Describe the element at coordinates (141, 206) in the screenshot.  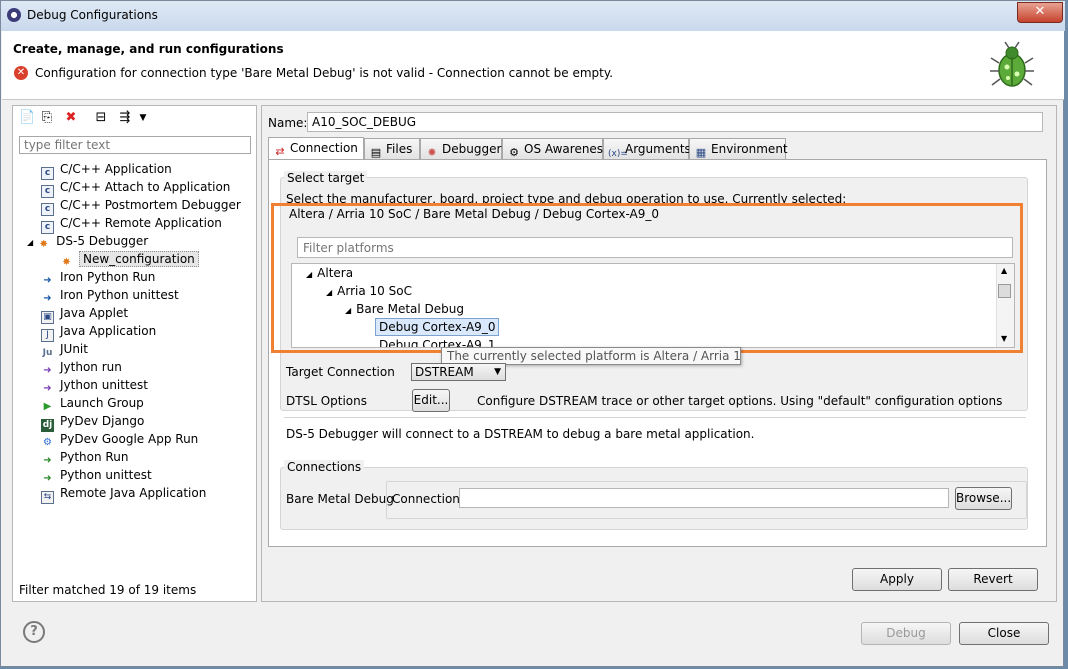
I see `tree-item-c-postmortem: c C/C++ Postmortem Debugger` at that location.